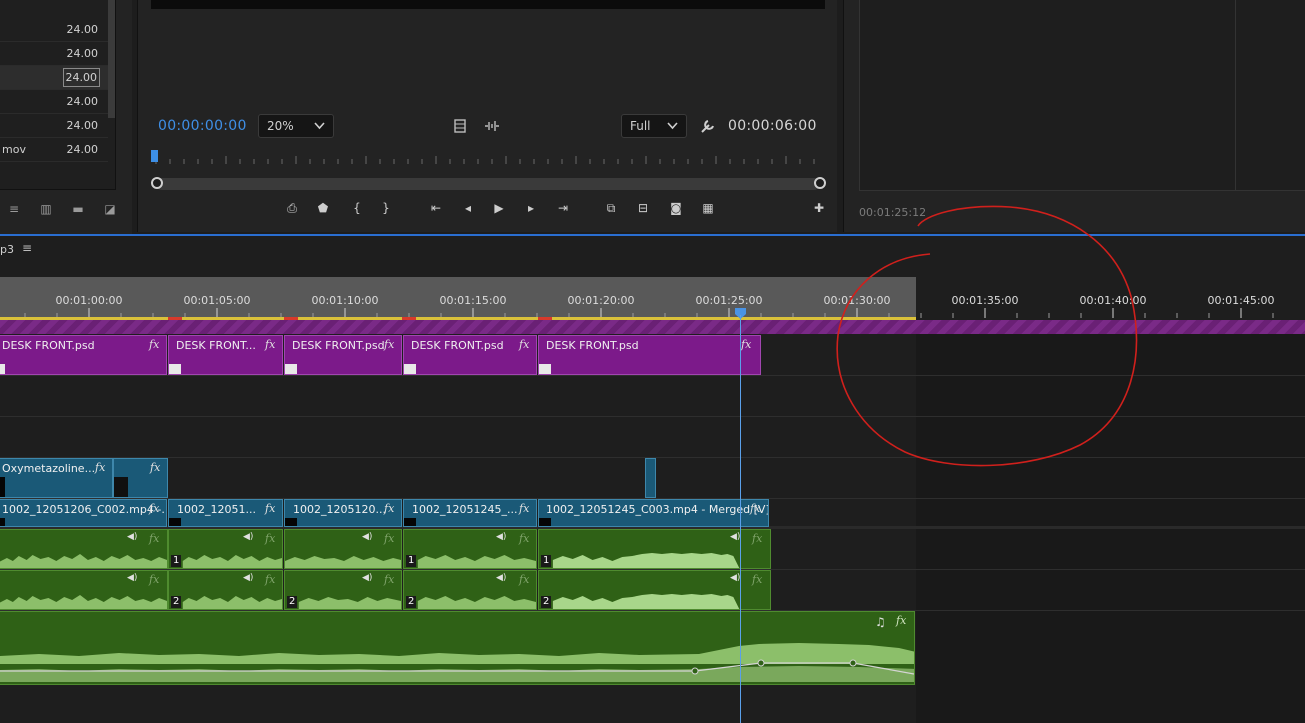 This screenshot has width=1305, height=723. What do you see at coordinates (460, 126) in the screenshot?
I see `film-icon` at bounding box center [460, 126].